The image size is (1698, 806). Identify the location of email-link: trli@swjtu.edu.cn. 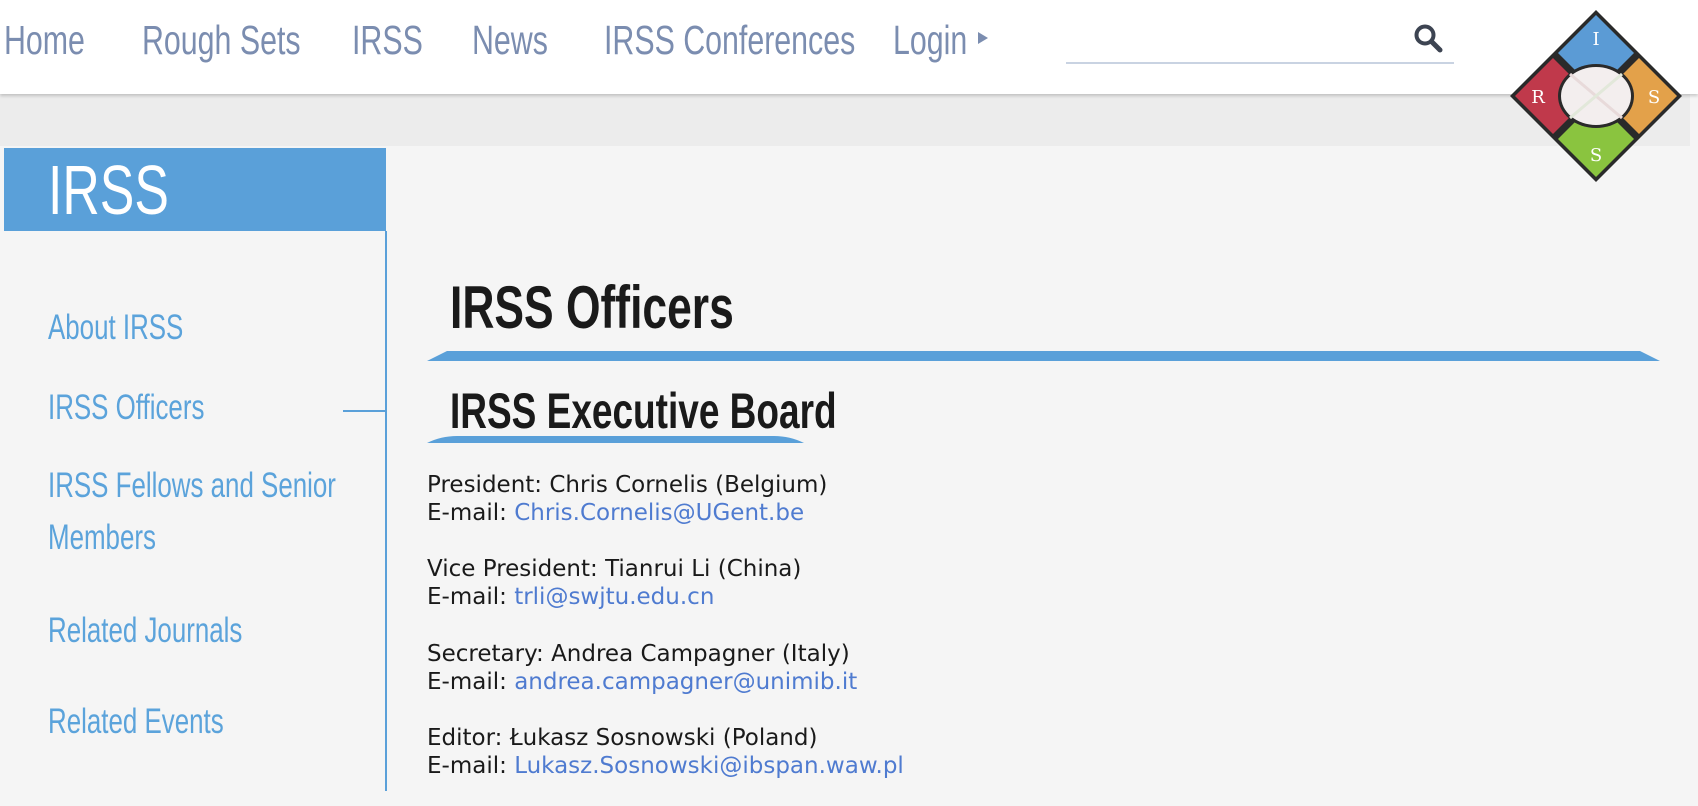
(614, 597).